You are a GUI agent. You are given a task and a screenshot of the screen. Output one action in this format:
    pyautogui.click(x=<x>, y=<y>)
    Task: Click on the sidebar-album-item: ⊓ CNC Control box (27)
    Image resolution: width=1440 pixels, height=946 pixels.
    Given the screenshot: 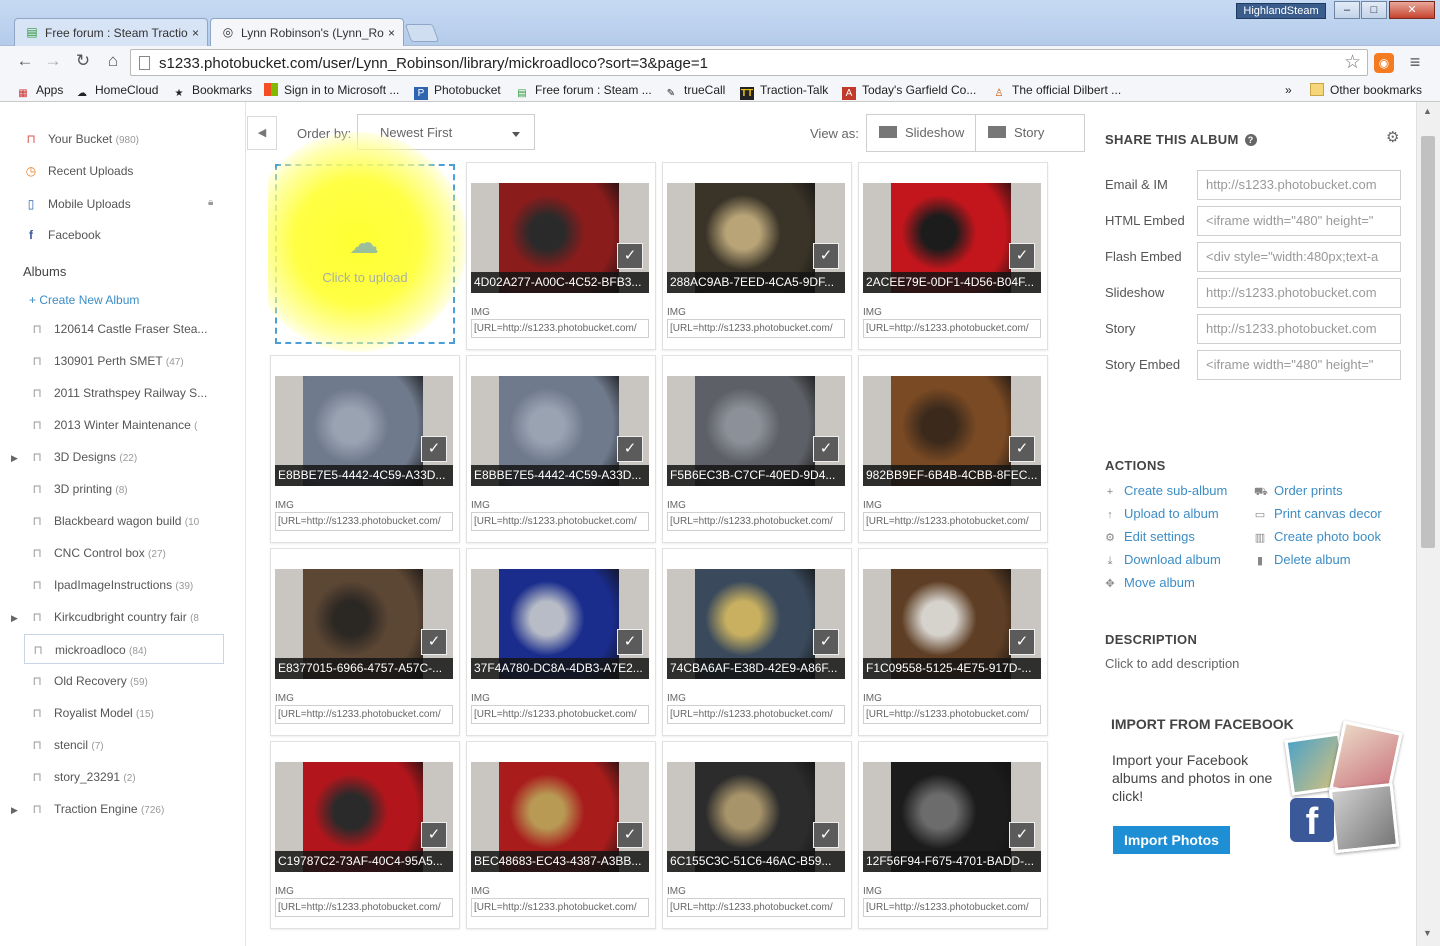 What is the action you would take?
    pyautogui.click(x=124, y=553)
    